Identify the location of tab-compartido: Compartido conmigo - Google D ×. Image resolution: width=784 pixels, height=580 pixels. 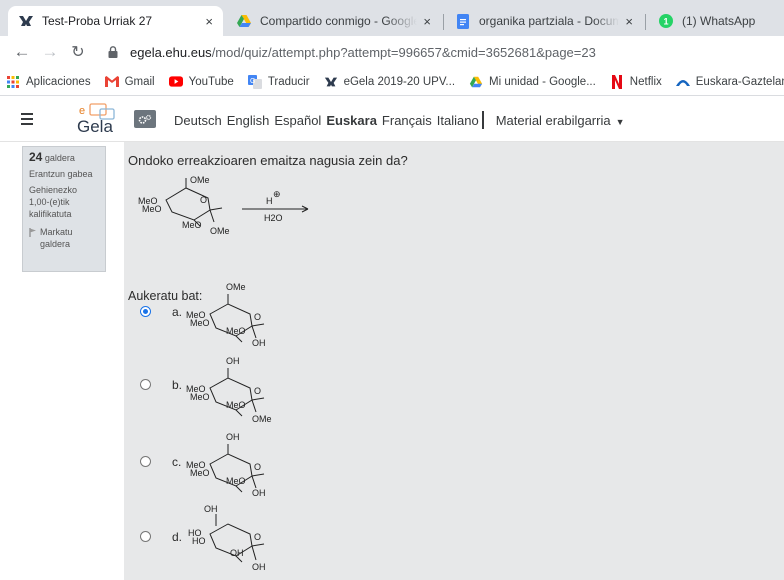
(333, 21).